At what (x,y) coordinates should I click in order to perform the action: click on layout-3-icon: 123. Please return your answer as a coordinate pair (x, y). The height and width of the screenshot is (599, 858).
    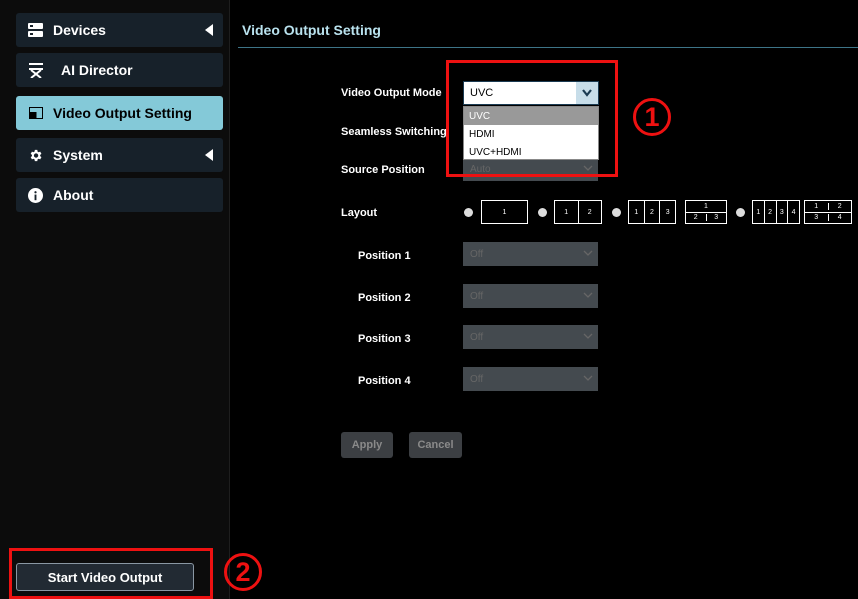
    Looking at the image, I should click on (652, 212).